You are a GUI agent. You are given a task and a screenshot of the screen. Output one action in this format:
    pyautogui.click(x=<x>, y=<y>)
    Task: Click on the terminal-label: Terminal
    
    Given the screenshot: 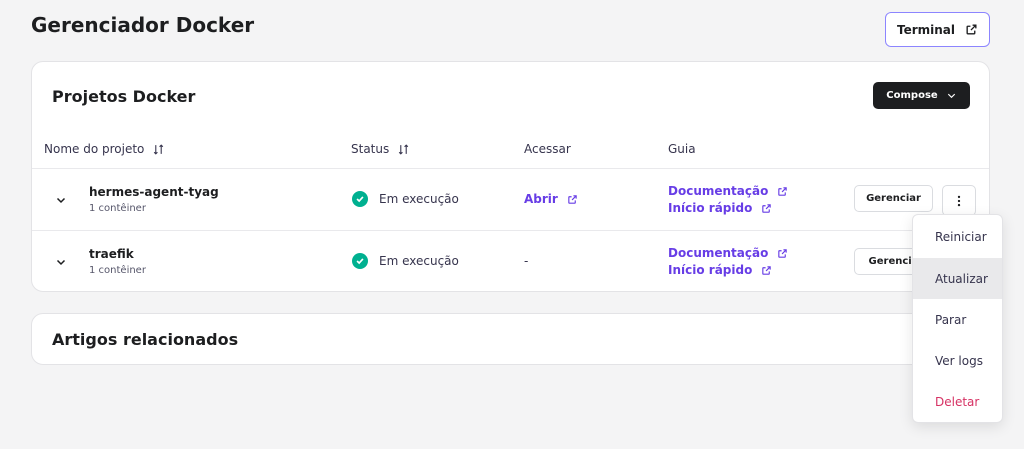 What is the action you would take?
    pyautogui.click(x=926, y=29)
    